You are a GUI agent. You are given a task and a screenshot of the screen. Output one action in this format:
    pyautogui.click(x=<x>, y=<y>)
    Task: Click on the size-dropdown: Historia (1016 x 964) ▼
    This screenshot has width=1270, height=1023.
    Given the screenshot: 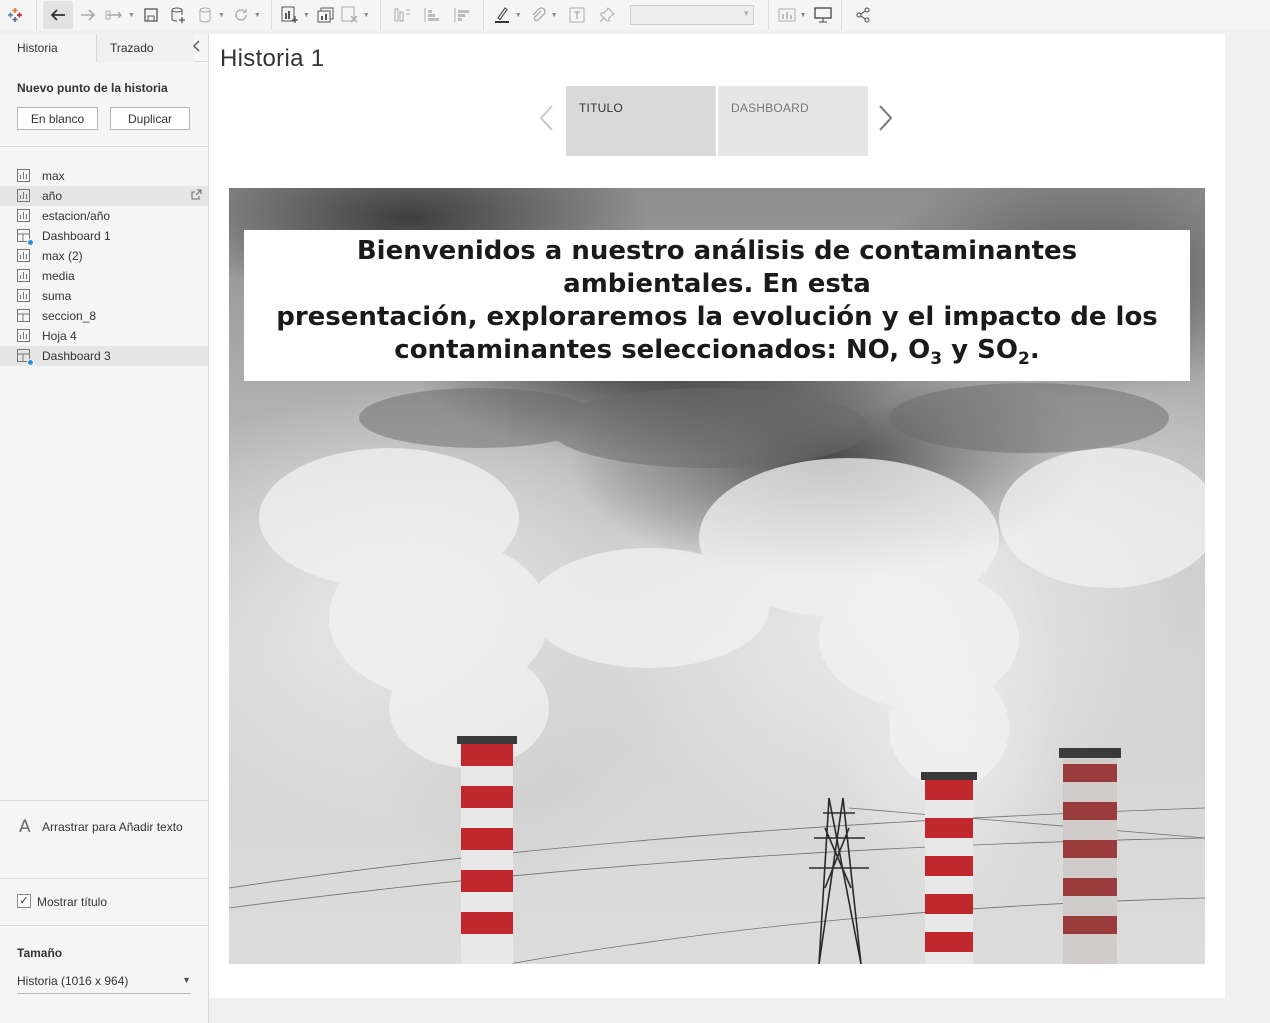 What is the action you would take?
    pyautogui.click(x=104, y=984)
    